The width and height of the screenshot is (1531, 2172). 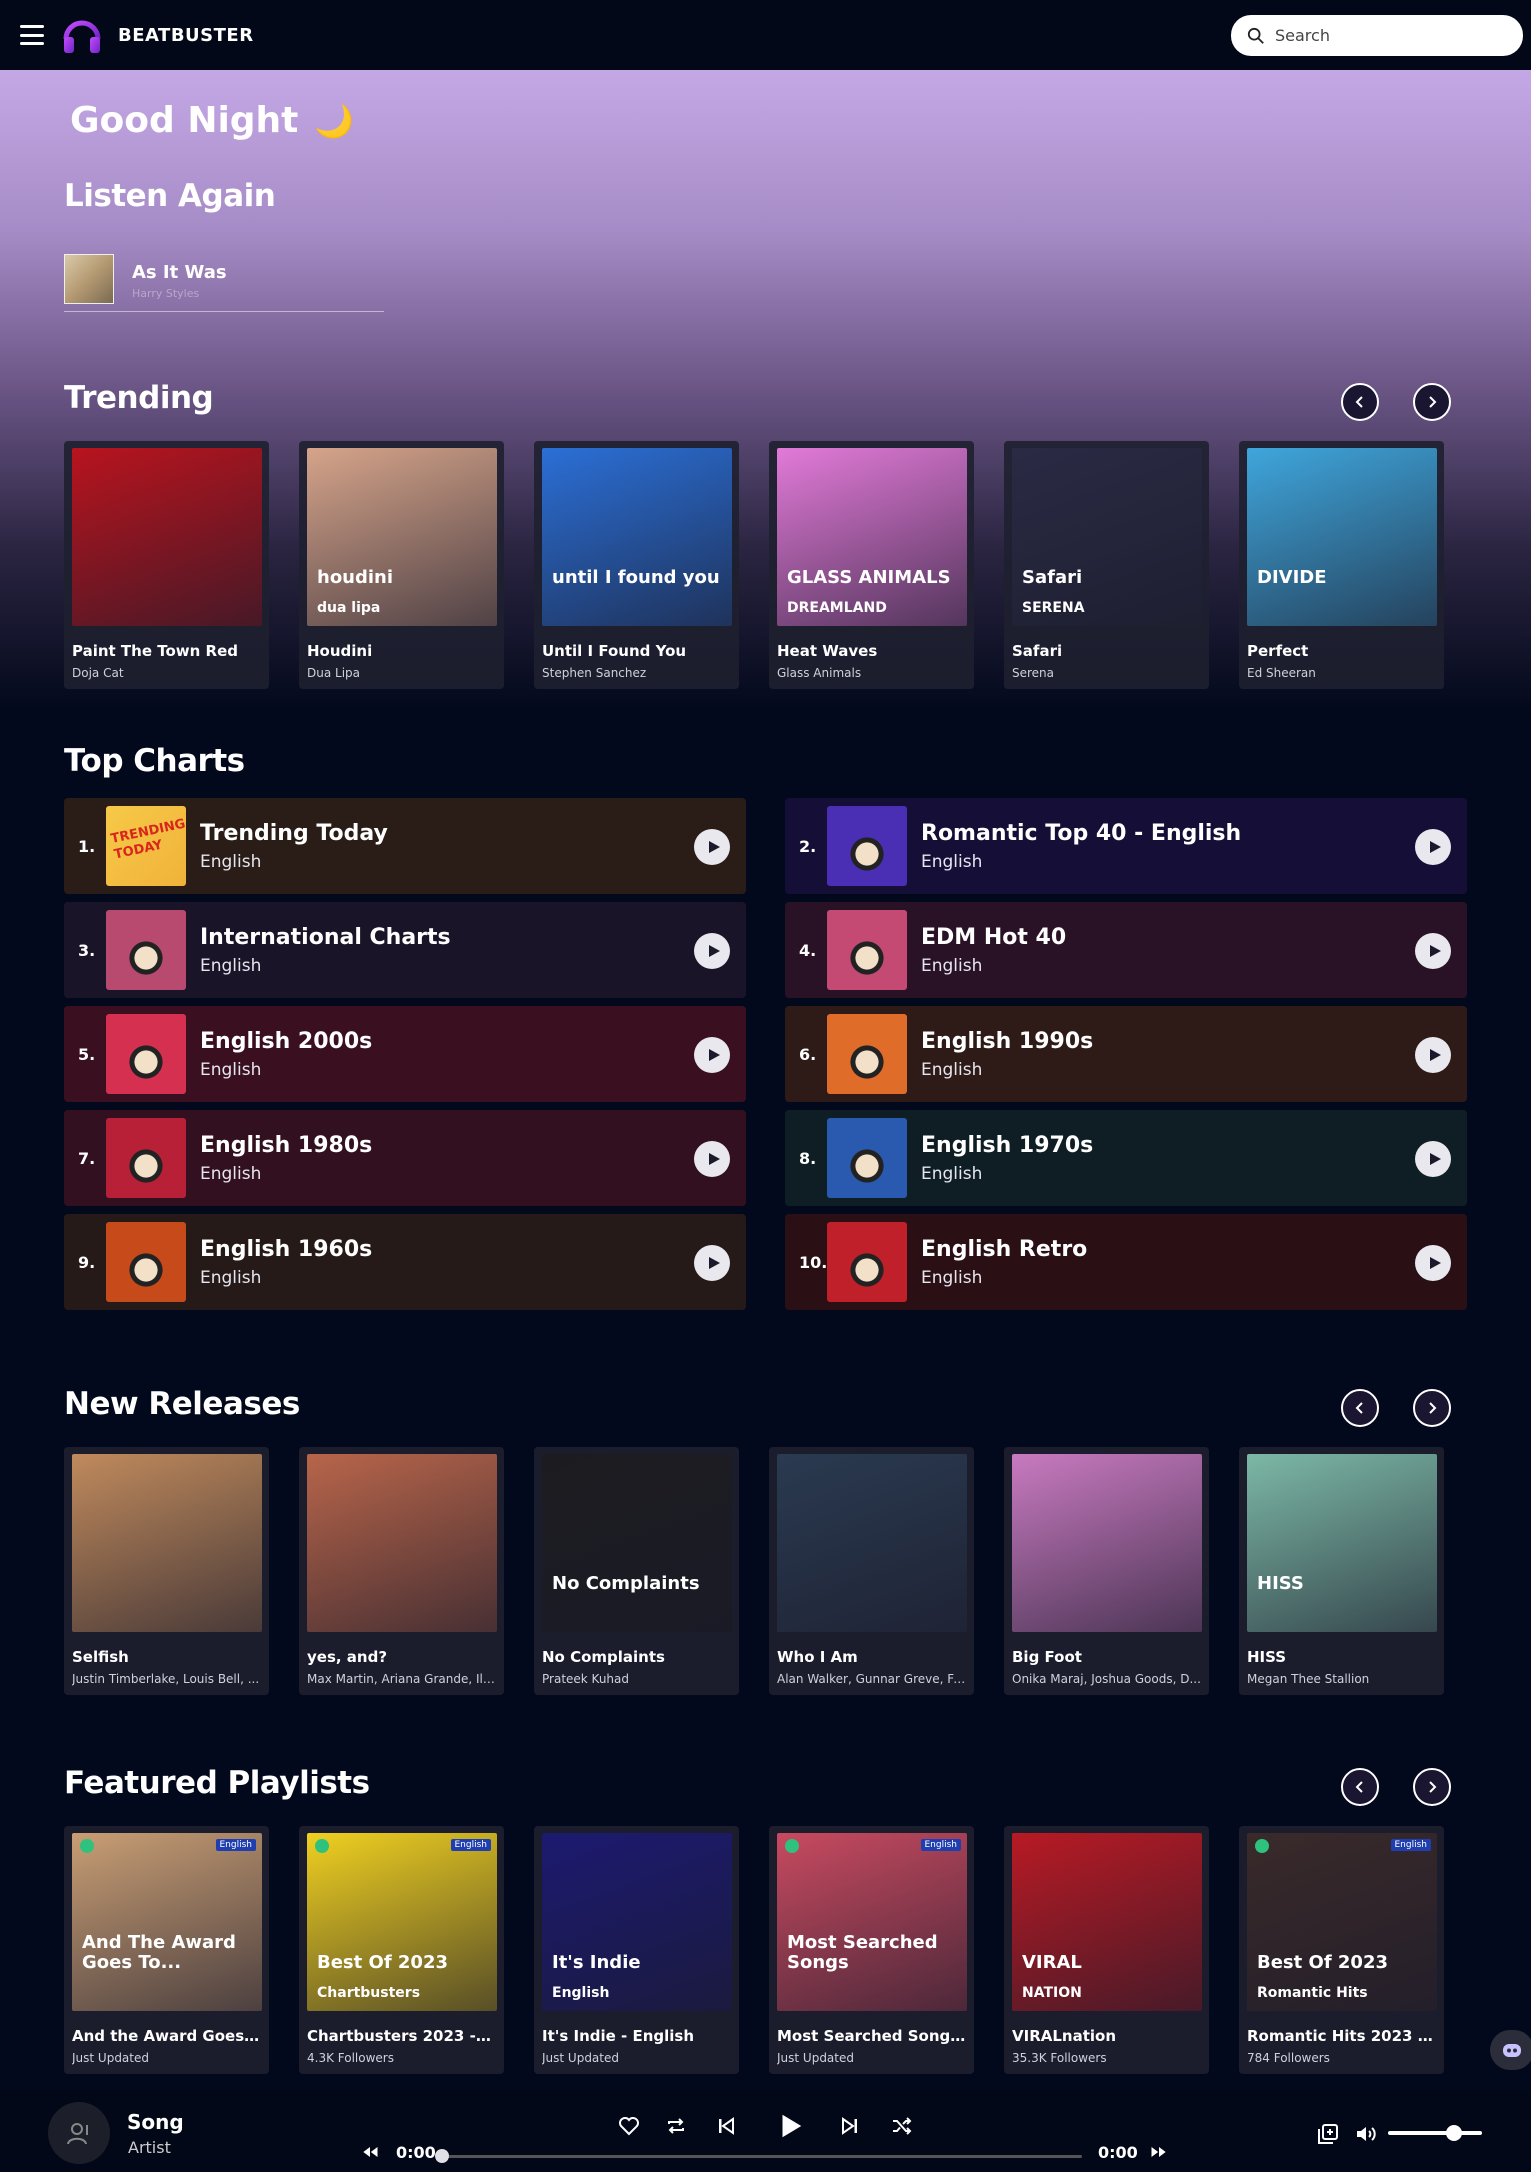 I want to click on cover-text: GLASS ANIMALS, so click(x=869, y=577).